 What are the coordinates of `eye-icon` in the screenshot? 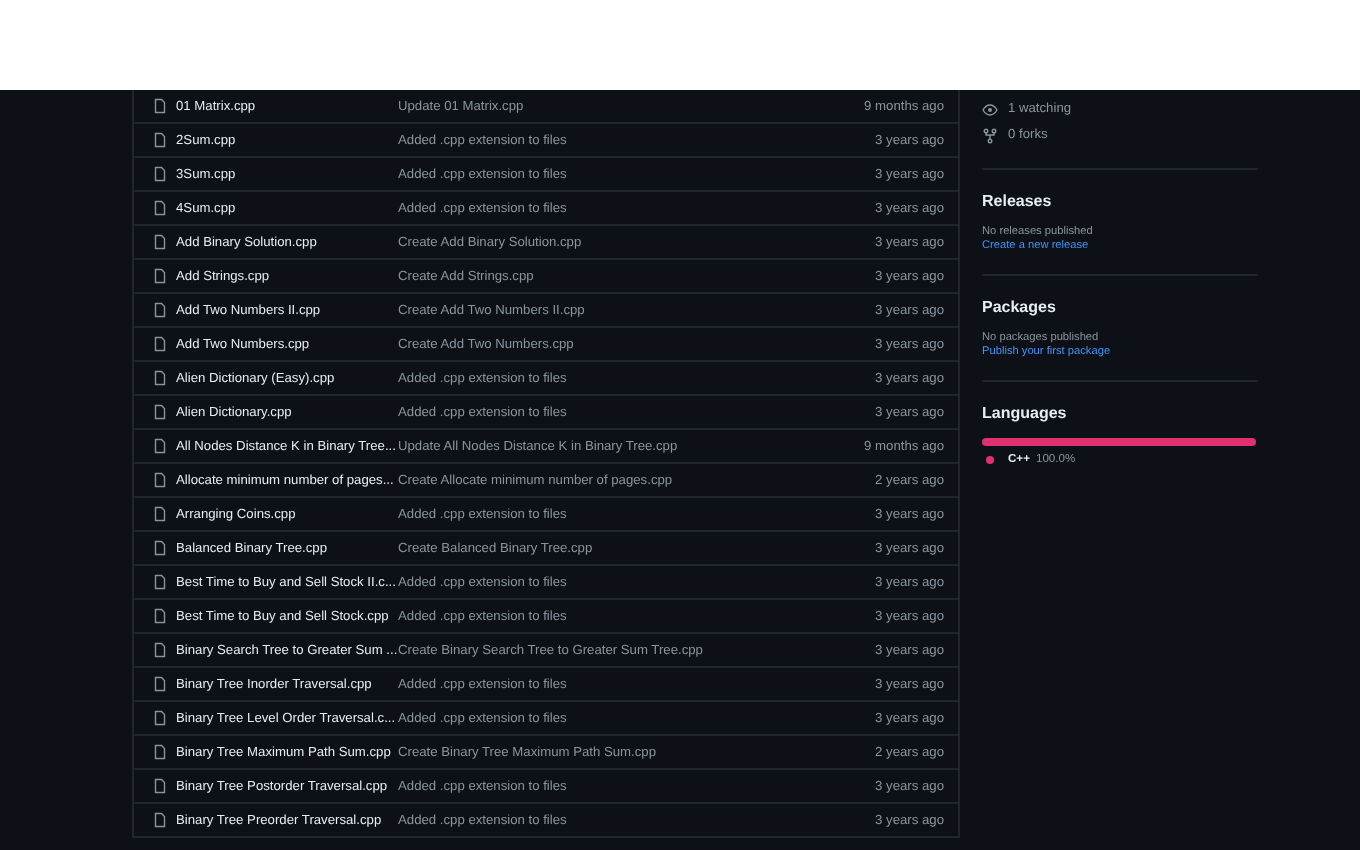 It's located at (990, 109).